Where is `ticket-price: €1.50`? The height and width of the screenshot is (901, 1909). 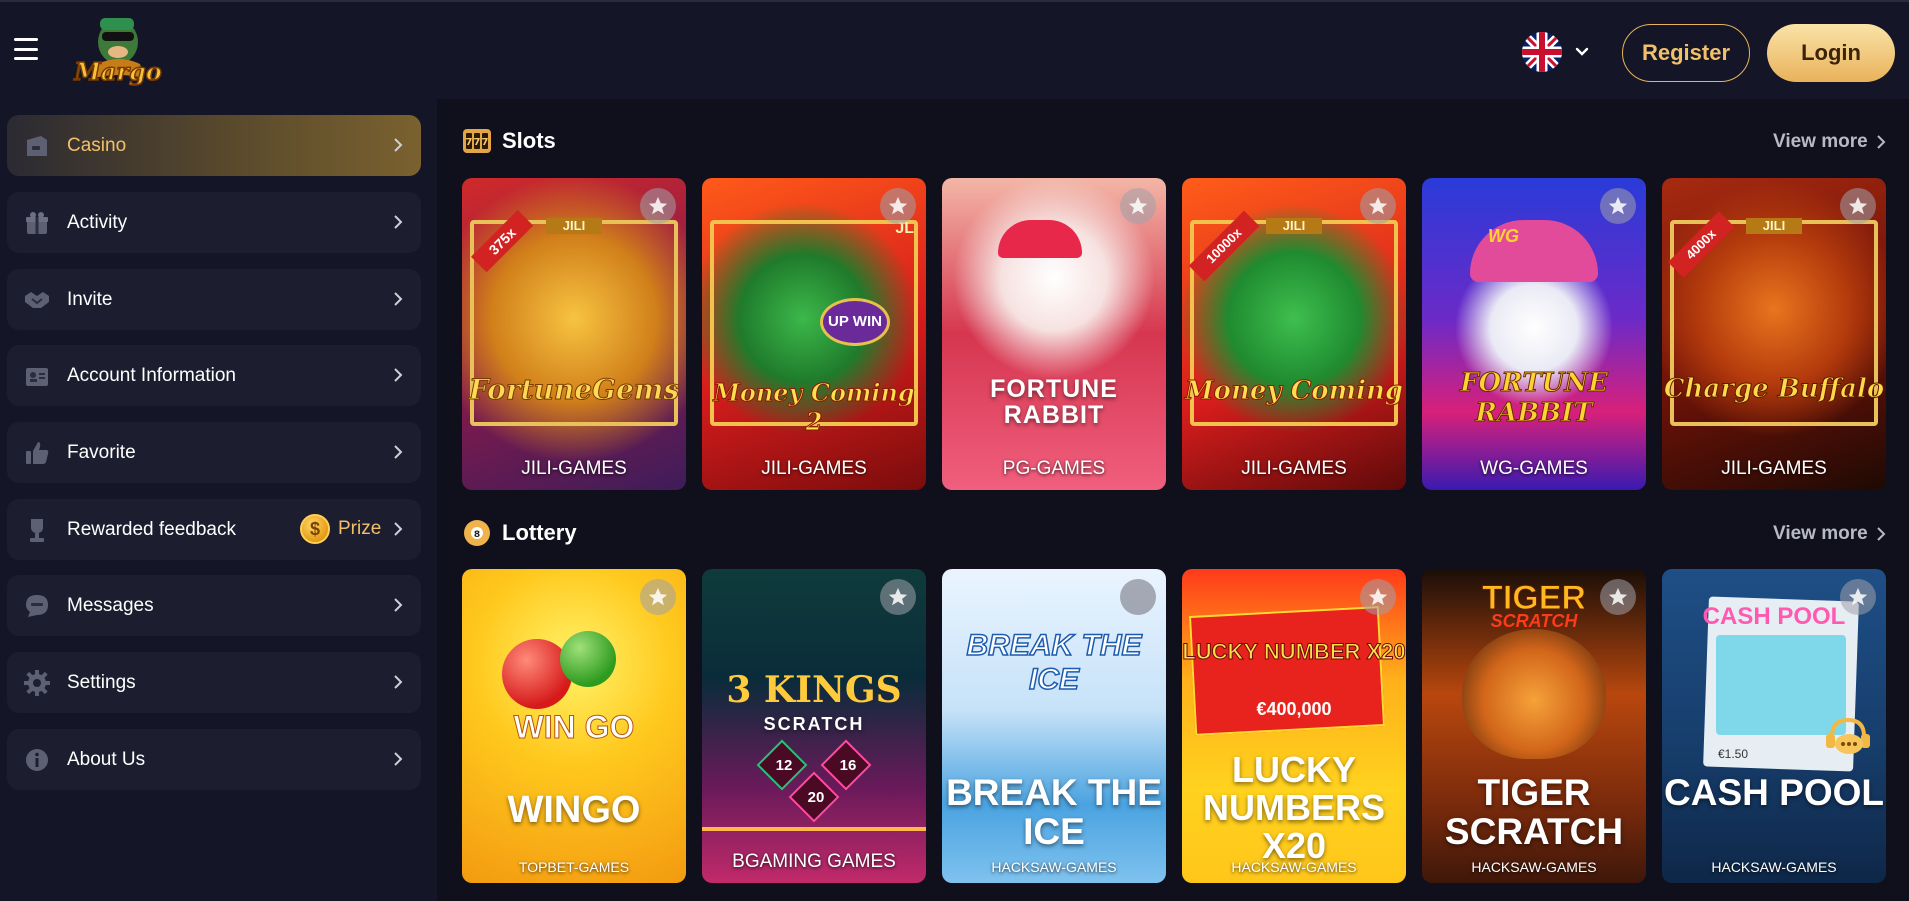
ticket-price: €1.50 is located at coordinates (1733, 754).